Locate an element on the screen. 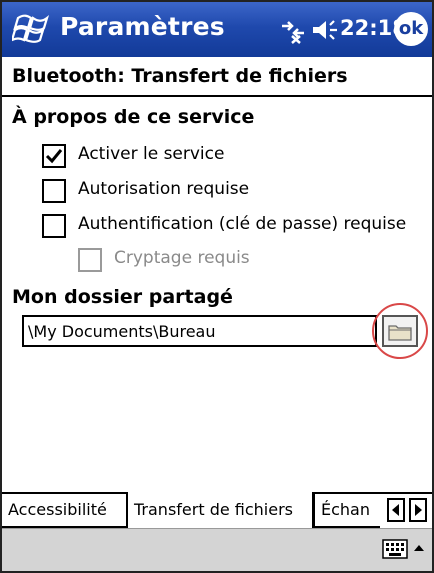 The width and height of the screenshot is (434, 573). page-header: Bluetooth: Transfert de fichiers is located at coordinates (217, 77).